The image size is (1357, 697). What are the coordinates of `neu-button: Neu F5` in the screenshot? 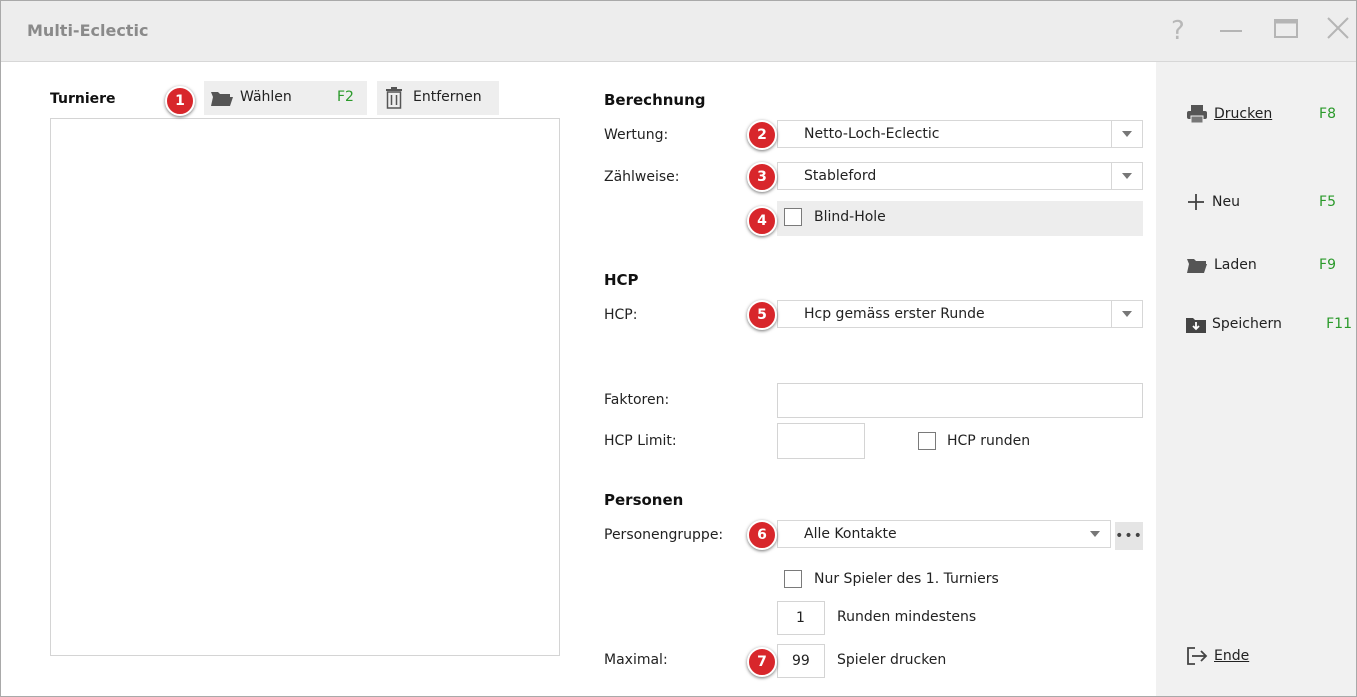 It's located at (1261, 202).